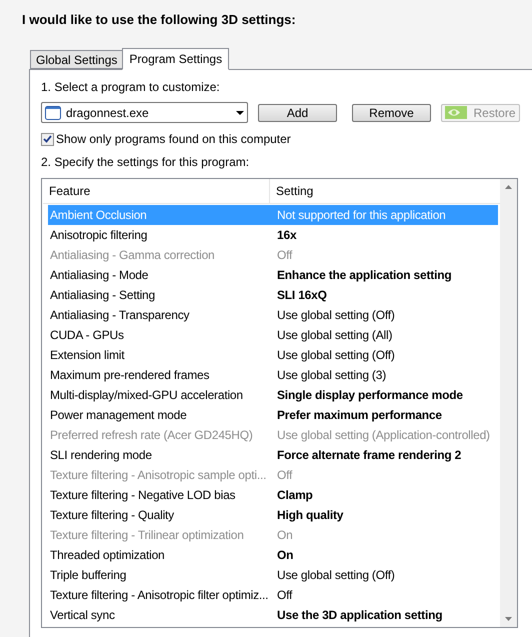 The height and width of the screenshot is (637, 532). What do you see at coordinates (142, 495) in the screenshot?
I see `feature-cell-text: Texture filtering - Negative LOD bias` at bounding box center [142, 495].